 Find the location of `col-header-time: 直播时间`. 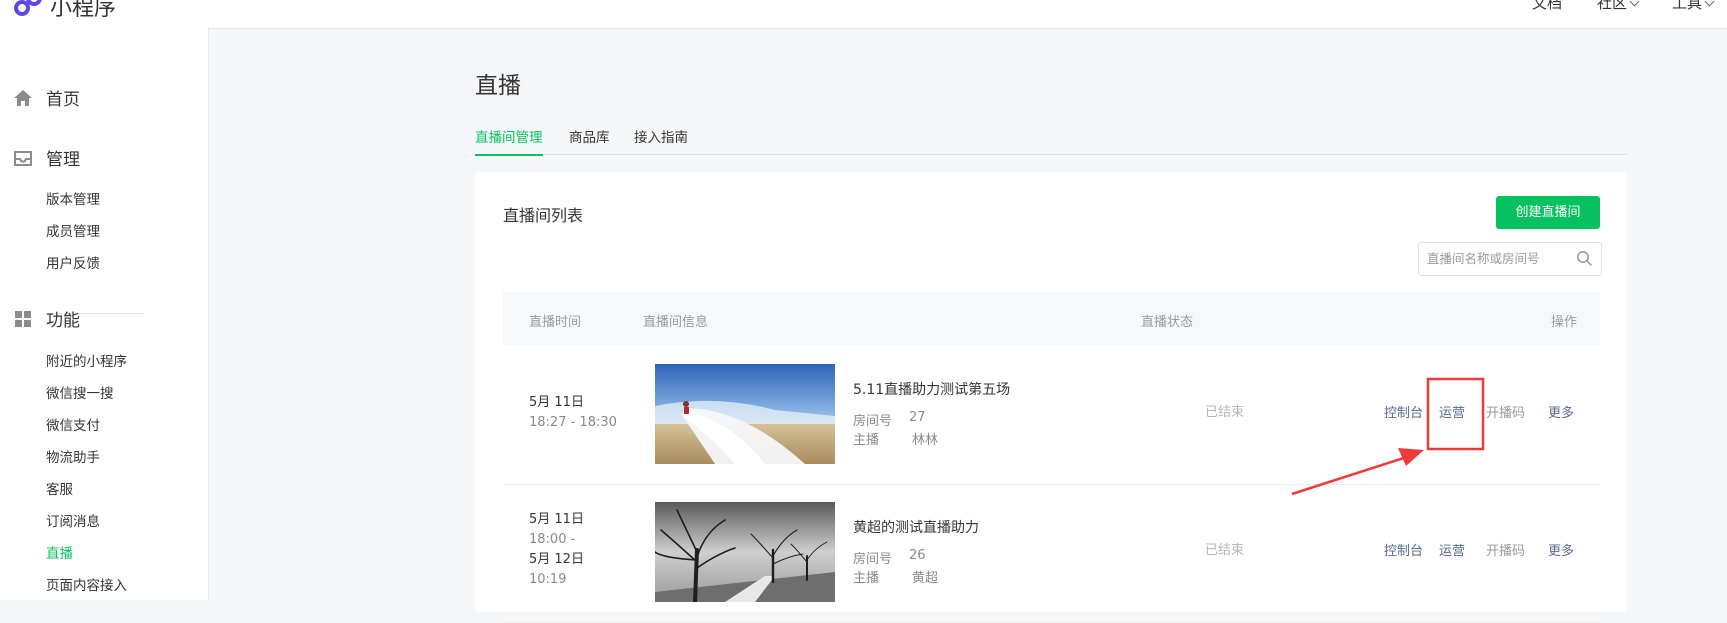

col-header-time: 直播时间 is located at coordinates (555, 322).